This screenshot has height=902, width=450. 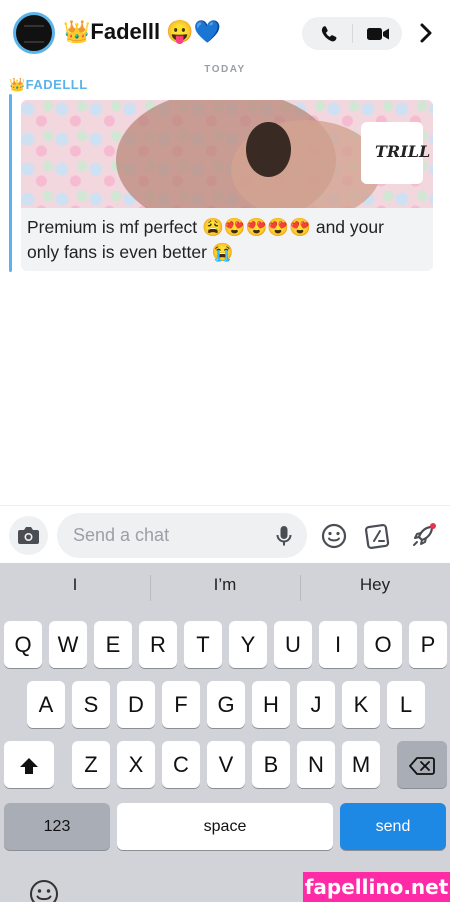 I want to click on numbers-key: 123, so click(x=57, y=826).